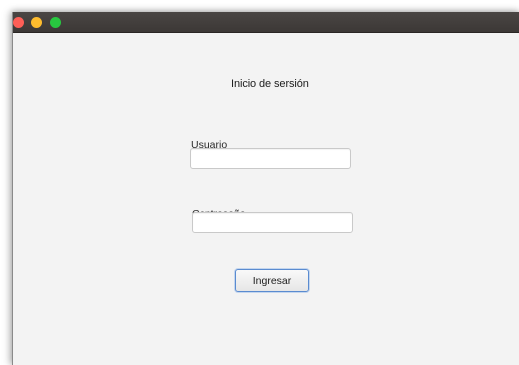 Image resolution: width=519 pixels, height=365 pixels. Describe the element at coordinates (55, 22) in the screenshot. I see `maximize-button` at that location.